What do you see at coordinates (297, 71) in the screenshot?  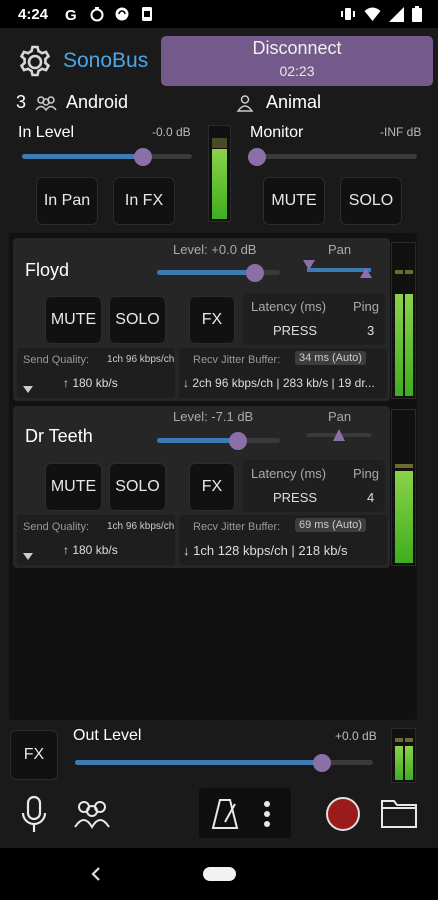 I see `session-timer: 02:23` at bounding box center [297, 71].